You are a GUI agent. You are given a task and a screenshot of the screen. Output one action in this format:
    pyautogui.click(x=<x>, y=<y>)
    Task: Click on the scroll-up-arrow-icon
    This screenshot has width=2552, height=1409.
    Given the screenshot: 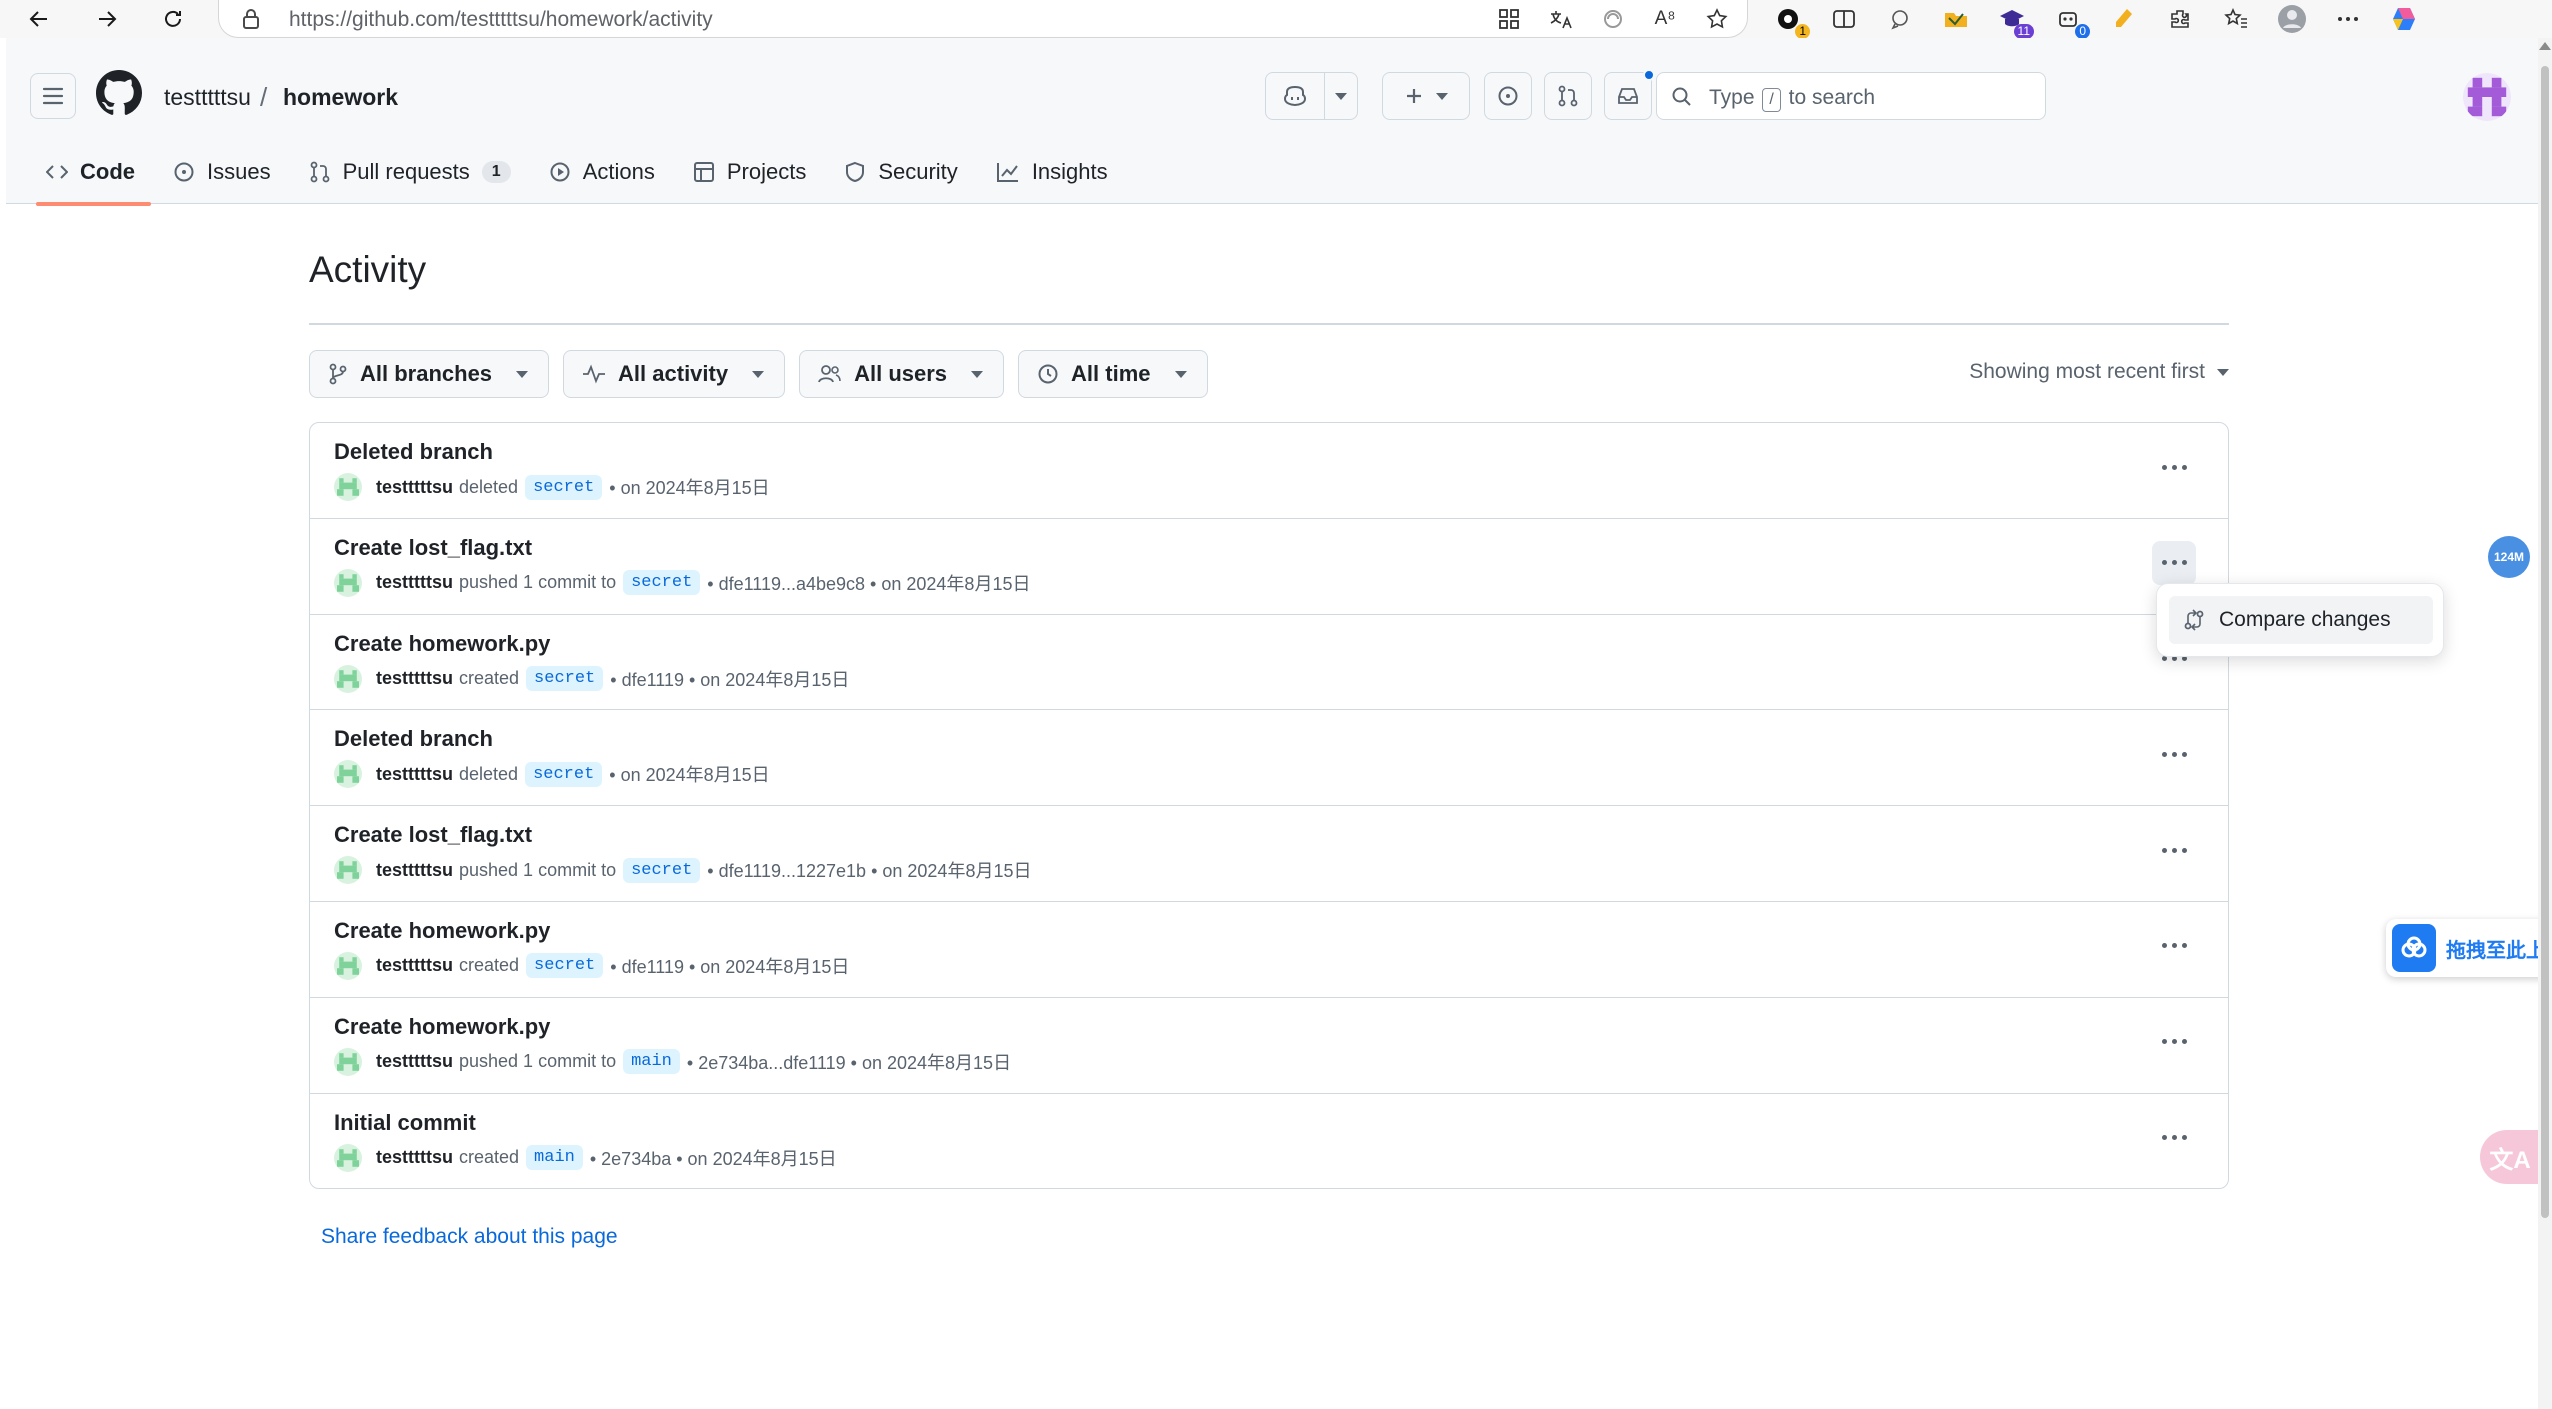 What is the action you would take?
    pyautogui.click(x=2545, y=46)
    